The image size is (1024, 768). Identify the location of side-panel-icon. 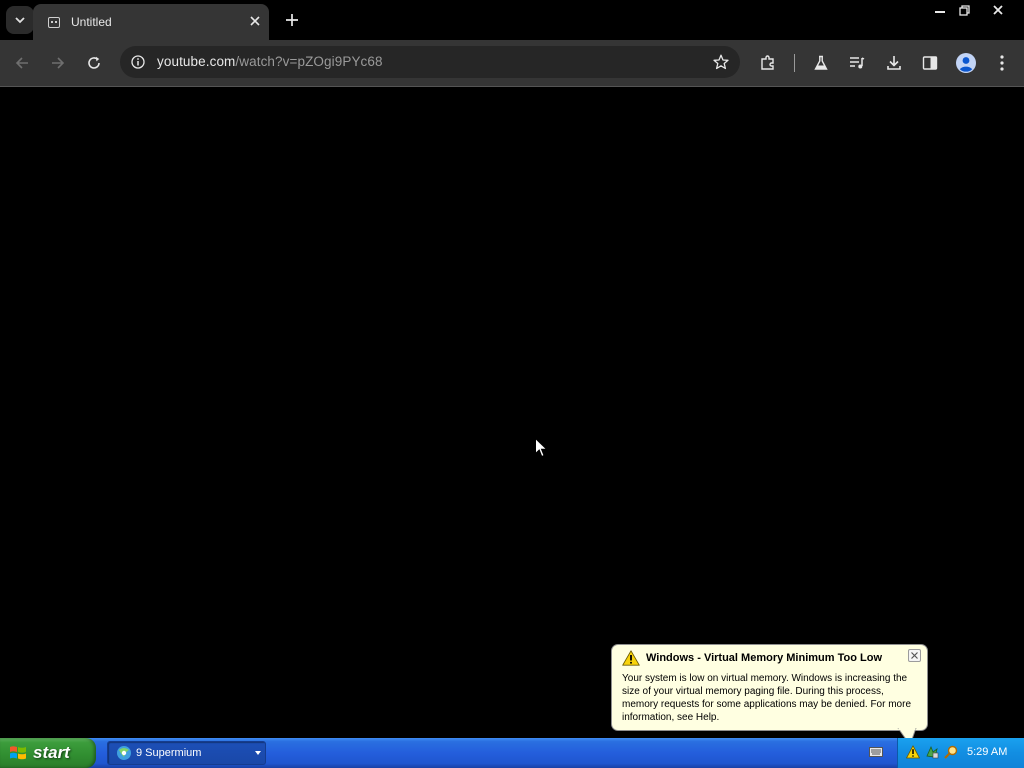
(930, 63).